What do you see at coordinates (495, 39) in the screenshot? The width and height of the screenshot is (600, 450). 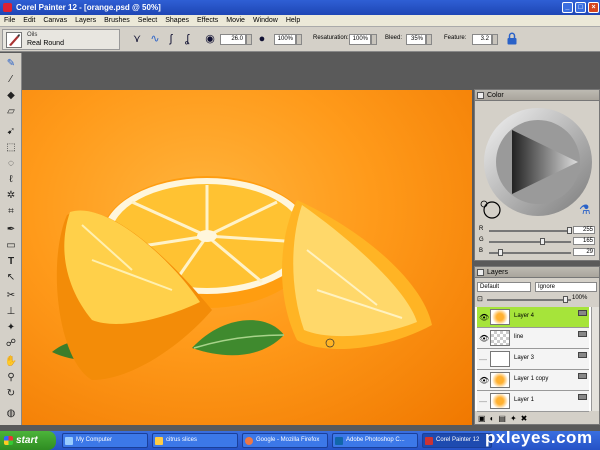 I see `feature-spinner` at bounding box center [495, 39].